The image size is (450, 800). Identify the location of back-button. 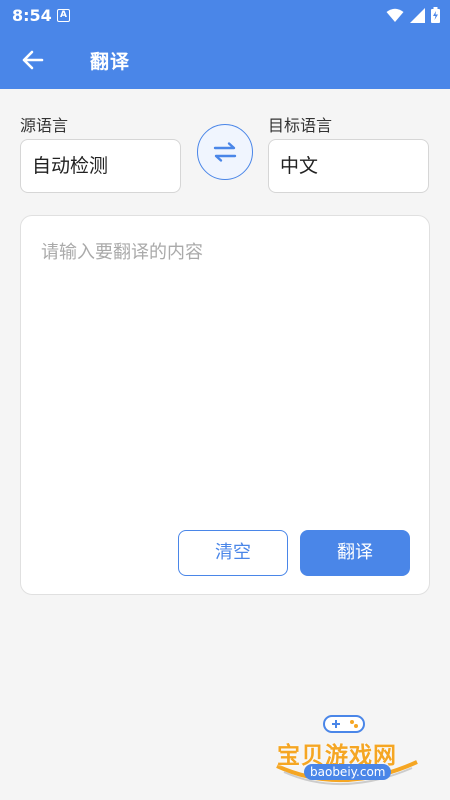
(34, 60).